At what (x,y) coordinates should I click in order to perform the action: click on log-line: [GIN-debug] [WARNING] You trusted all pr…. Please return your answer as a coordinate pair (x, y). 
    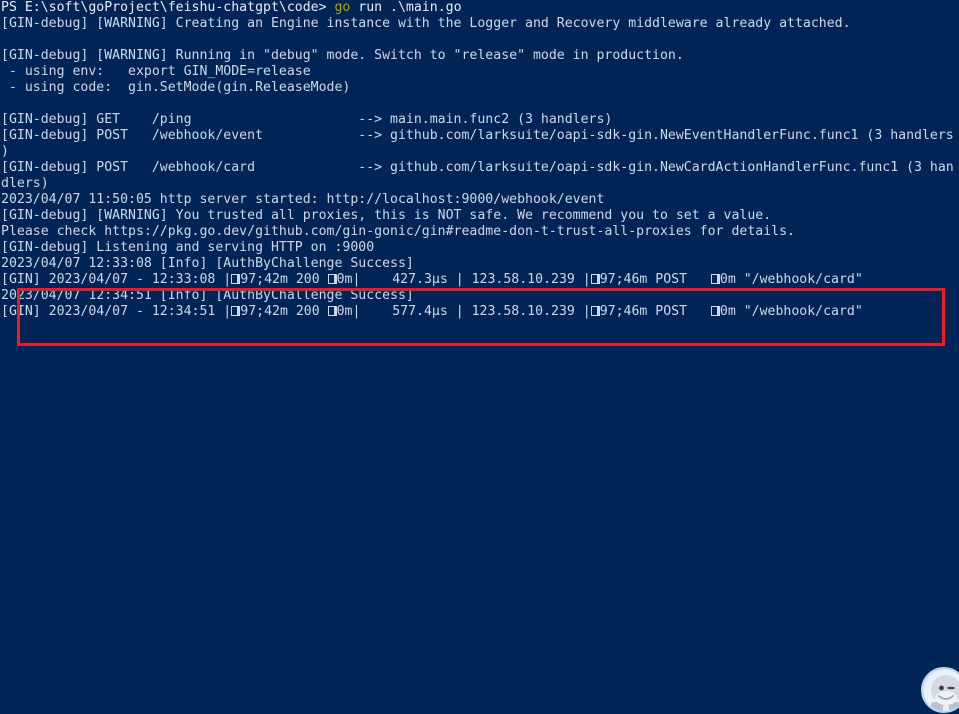
    Looking at the image, I should click on (386, 215).